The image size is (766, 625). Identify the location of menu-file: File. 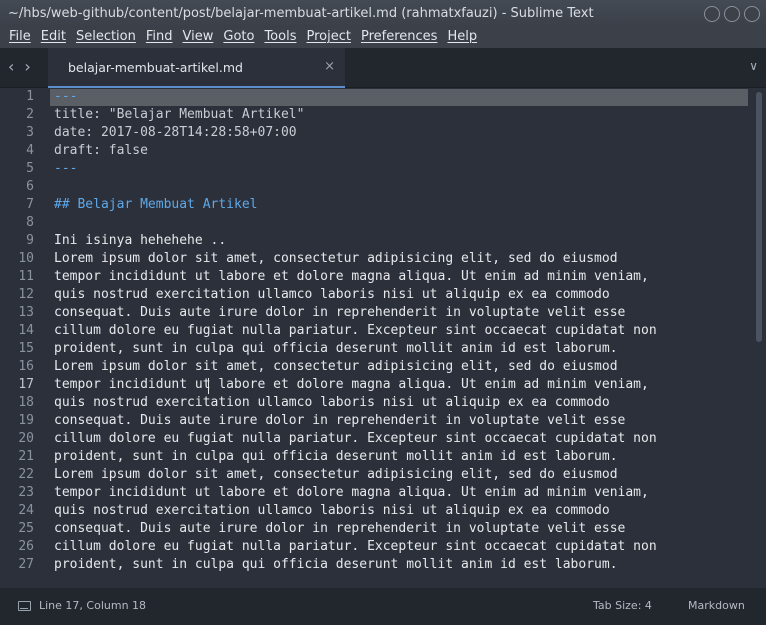
(20, 38).